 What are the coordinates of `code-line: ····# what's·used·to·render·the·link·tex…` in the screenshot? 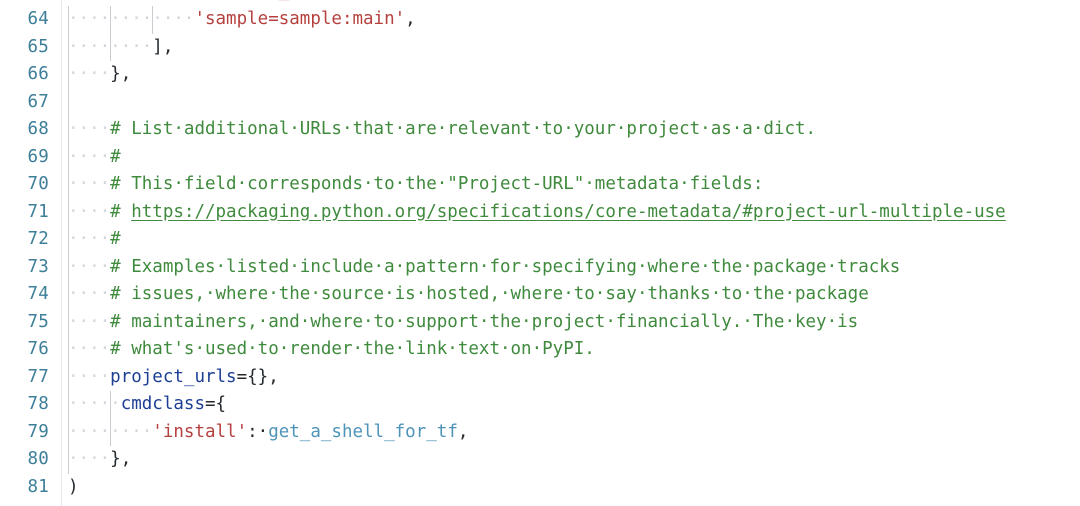 It's located at (331, 350).